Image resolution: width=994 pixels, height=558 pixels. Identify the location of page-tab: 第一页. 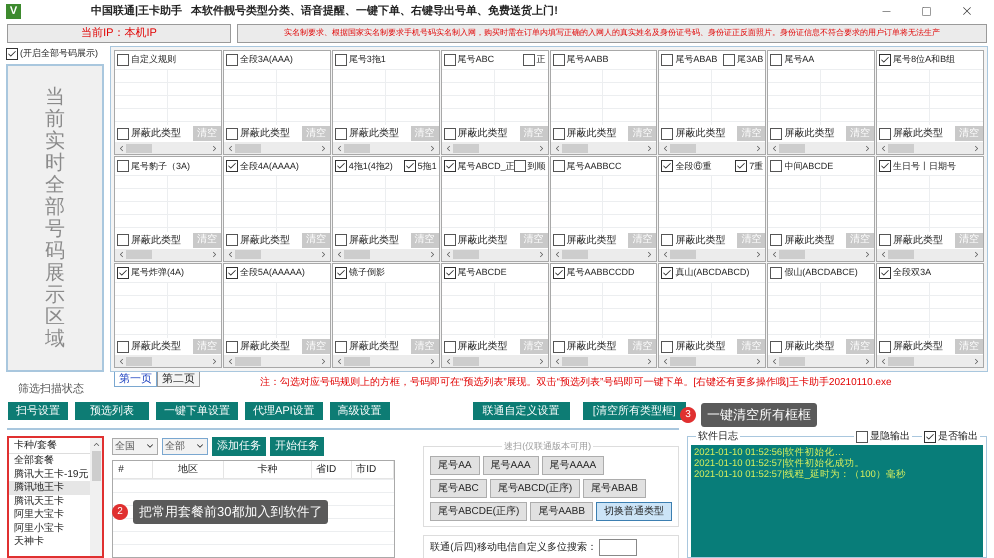
(135, 379).